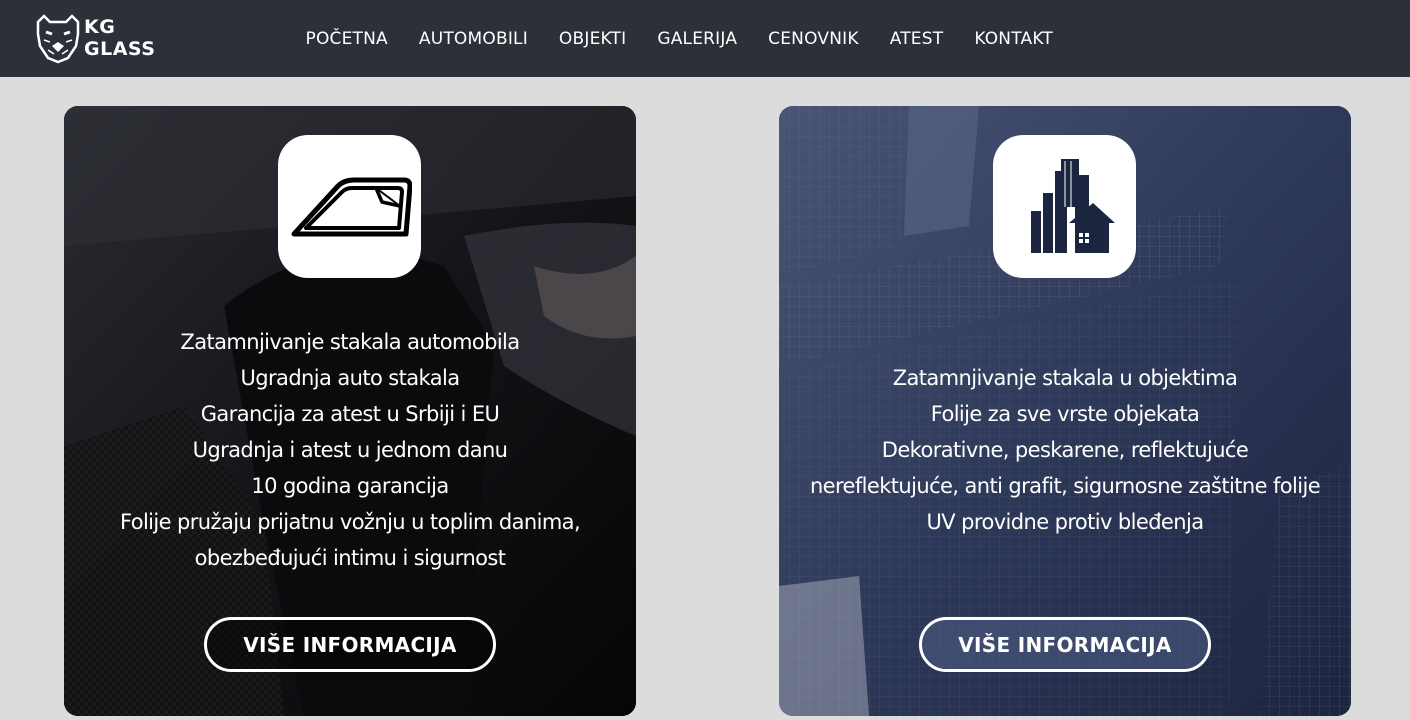 The width and height of the screenshot is (1410, 720). I want to click on text-line: Ugradnja auto stakala, so click(350, 378).